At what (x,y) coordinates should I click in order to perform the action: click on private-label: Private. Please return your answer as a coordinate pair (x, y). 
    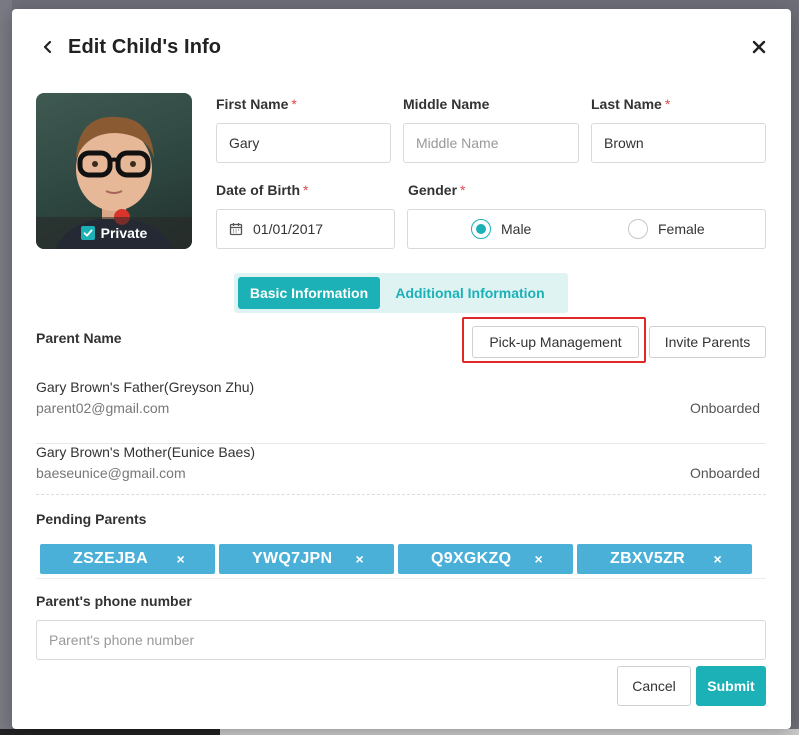
    Looking at the image, I should click on (124, 233).